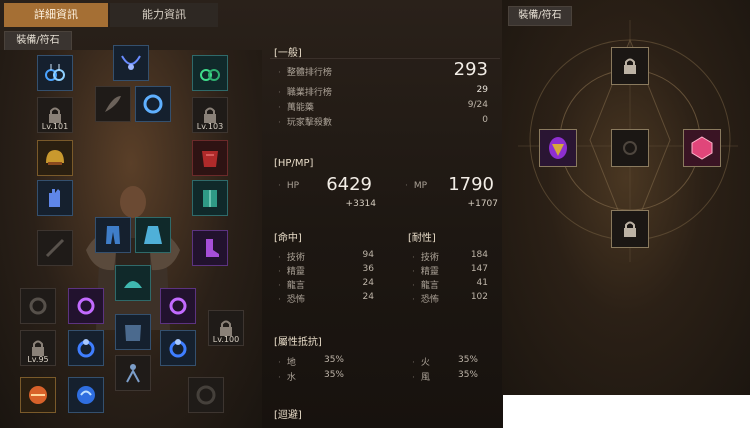 Image resolution: width=750 pixels, height=428 pixels. Describe the element at coordinates (360, 204) in the screenshot. I see `hp-bonus: +3314` at that location.